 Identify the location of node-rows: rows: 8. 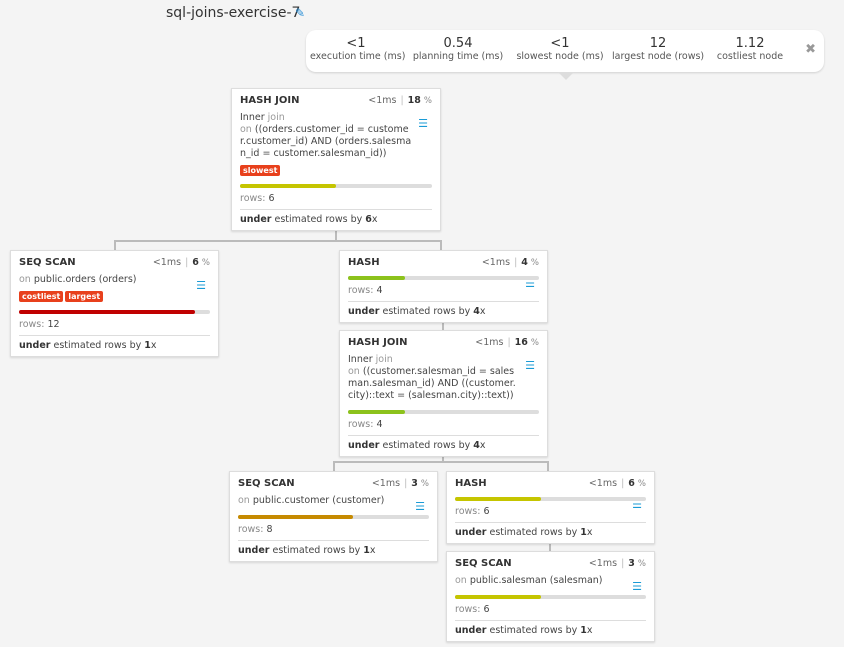
(255, 529).